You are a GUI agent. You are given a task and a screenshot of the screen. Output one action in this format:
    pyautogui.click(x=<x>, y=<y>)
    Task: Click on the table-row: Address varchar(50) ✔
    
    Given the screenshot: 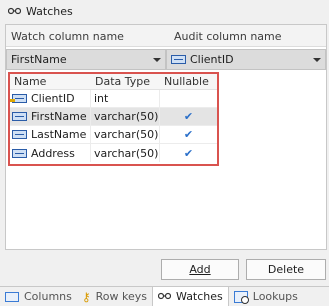 What is the action you would take?
    pyautogui.click(x=113, y=153)
    